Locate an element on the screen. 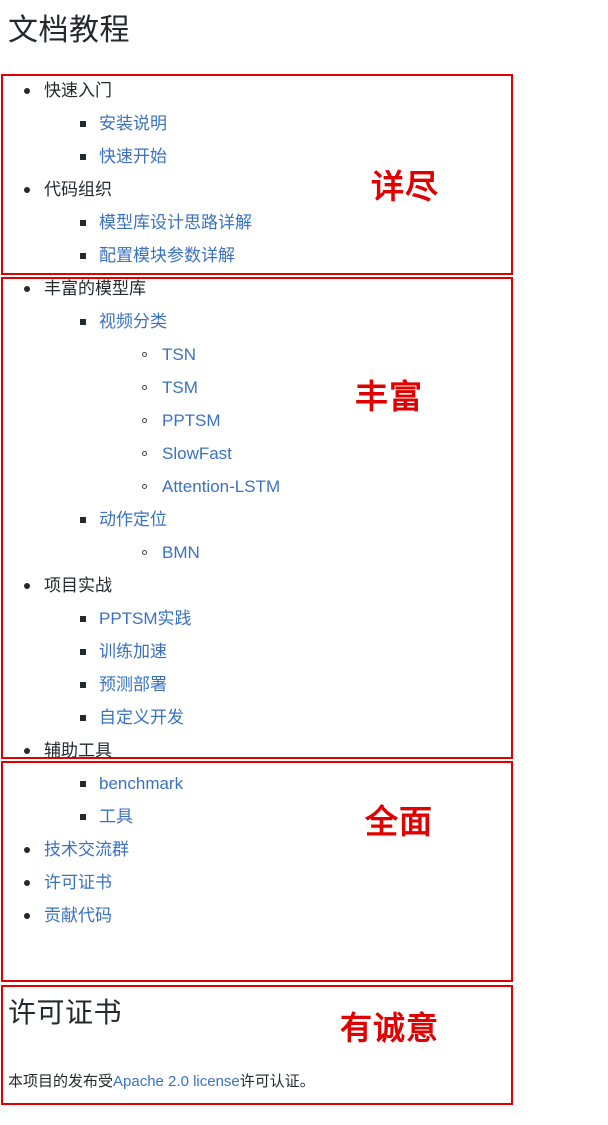 This screenshot has height=1125, width=608. outline-link-pptsm: PPTSM is located at coordinates (191, 420).